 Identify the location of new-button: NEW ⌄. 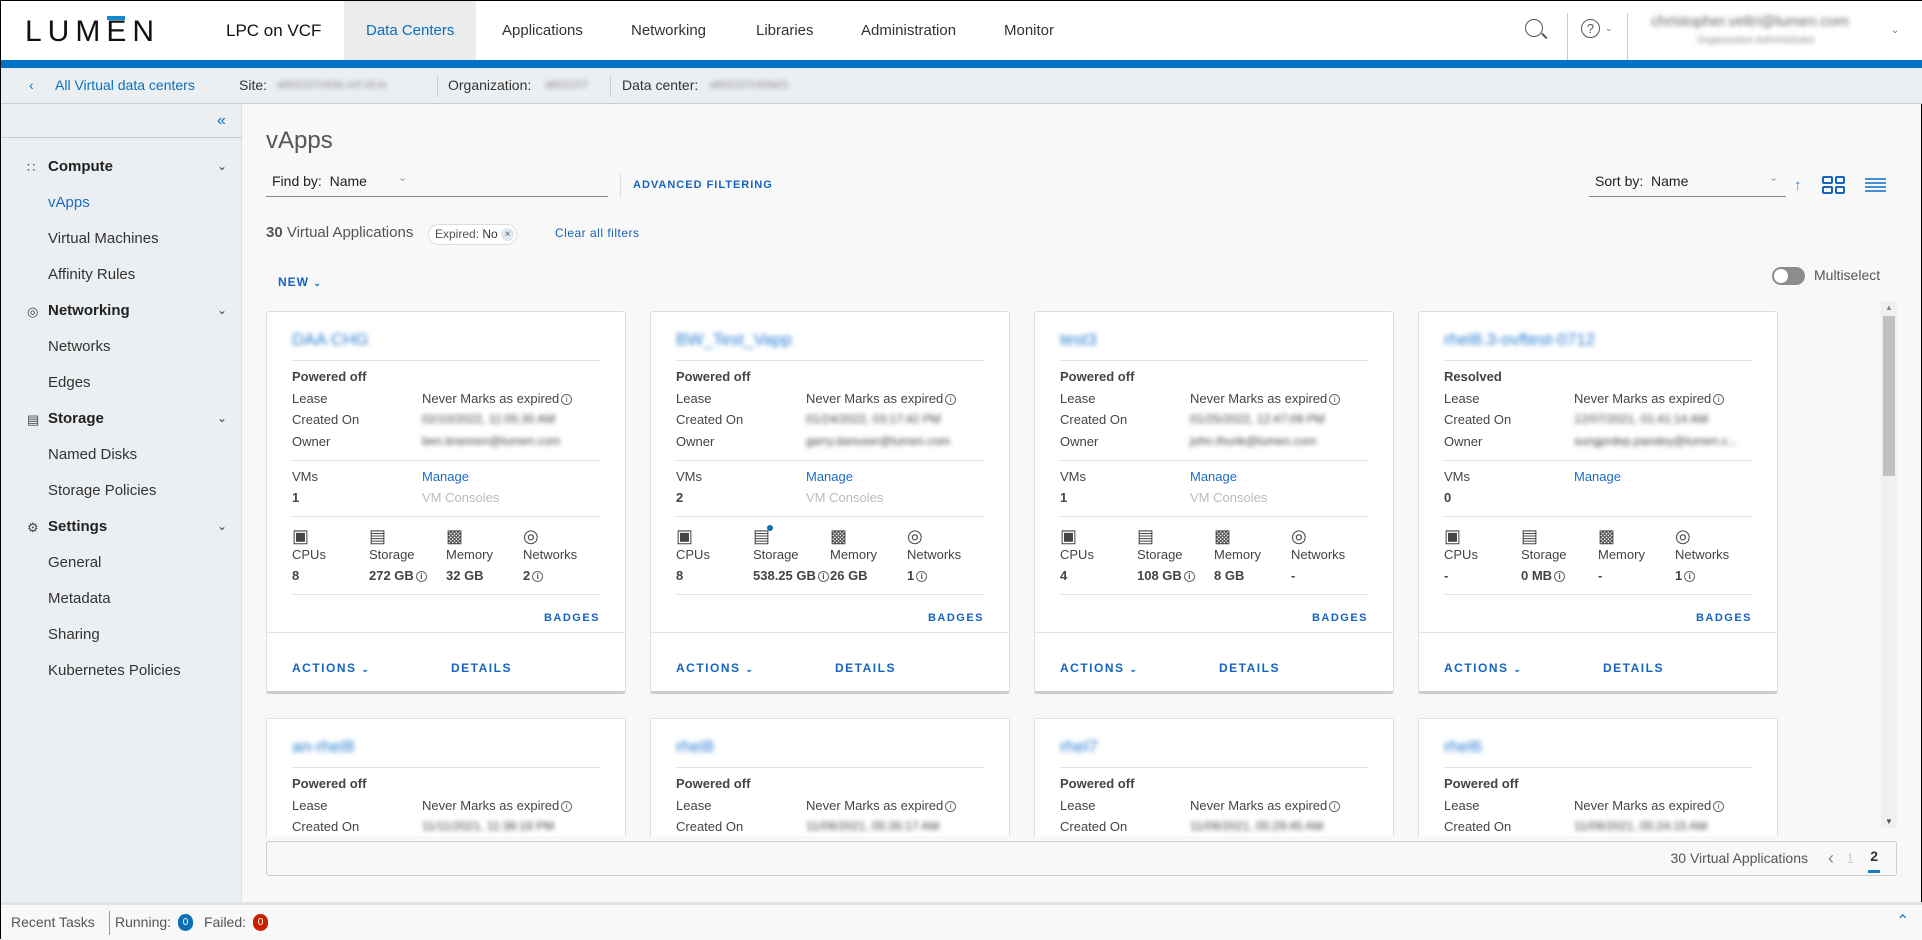
(300, 282).